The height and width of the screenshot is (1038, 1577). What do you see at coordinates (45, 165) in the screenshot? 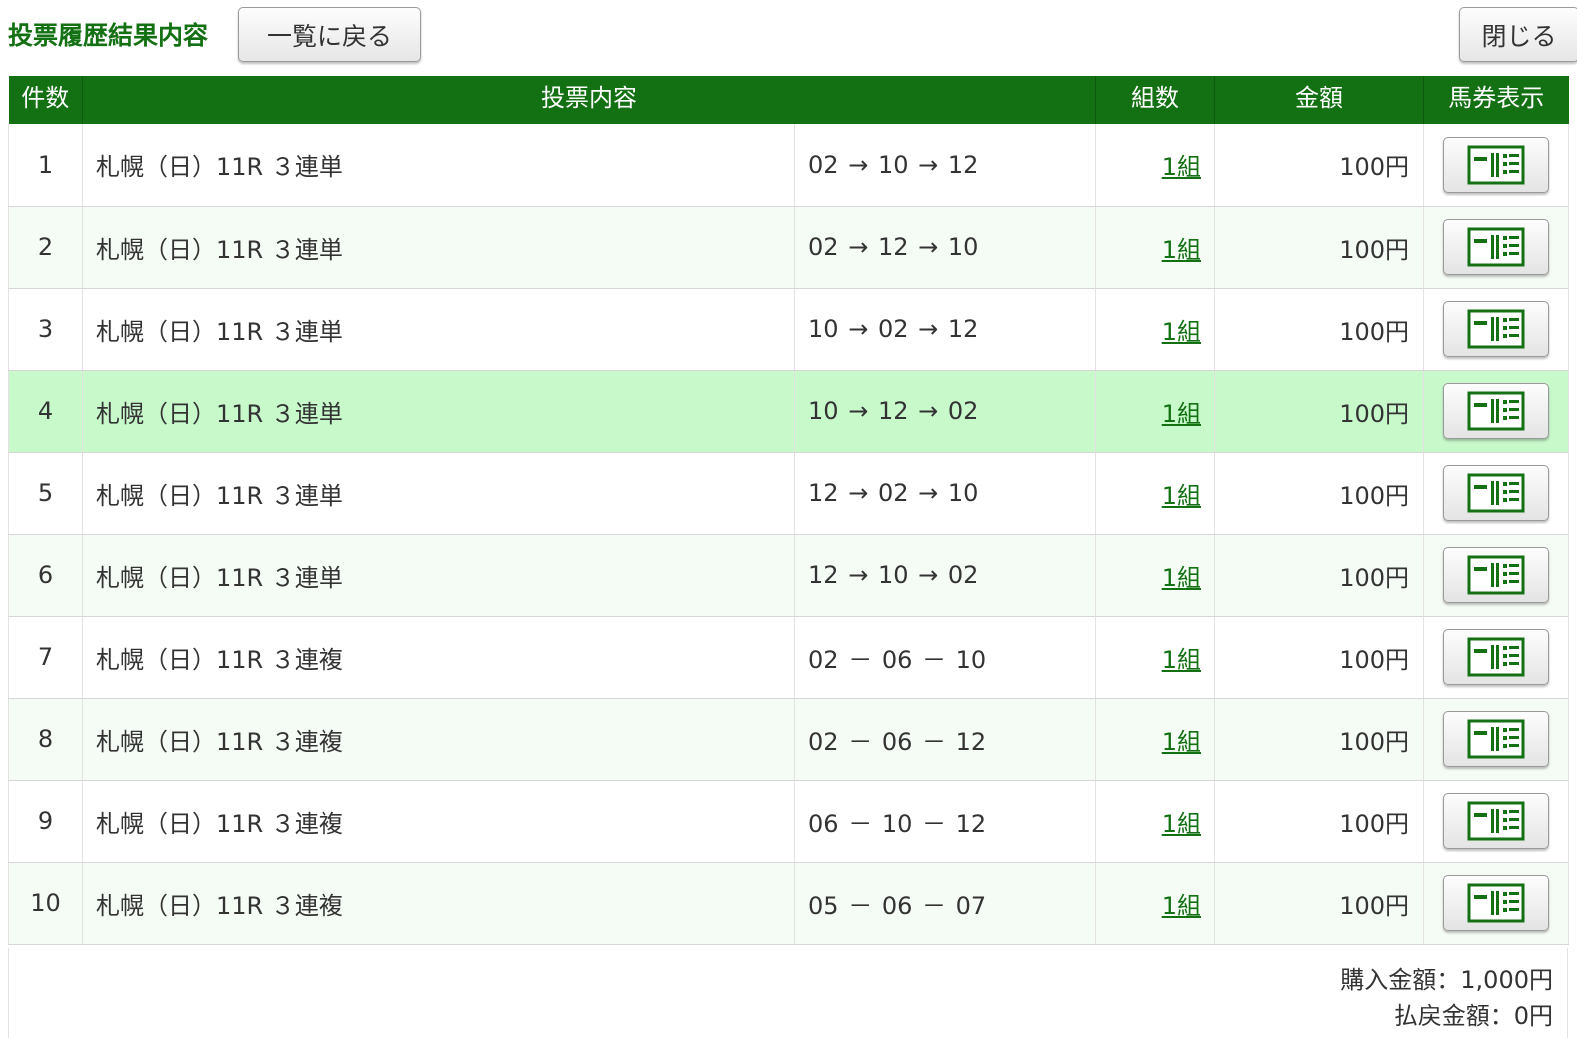
I see `row-number: 1` at bounding box center [45, 165].